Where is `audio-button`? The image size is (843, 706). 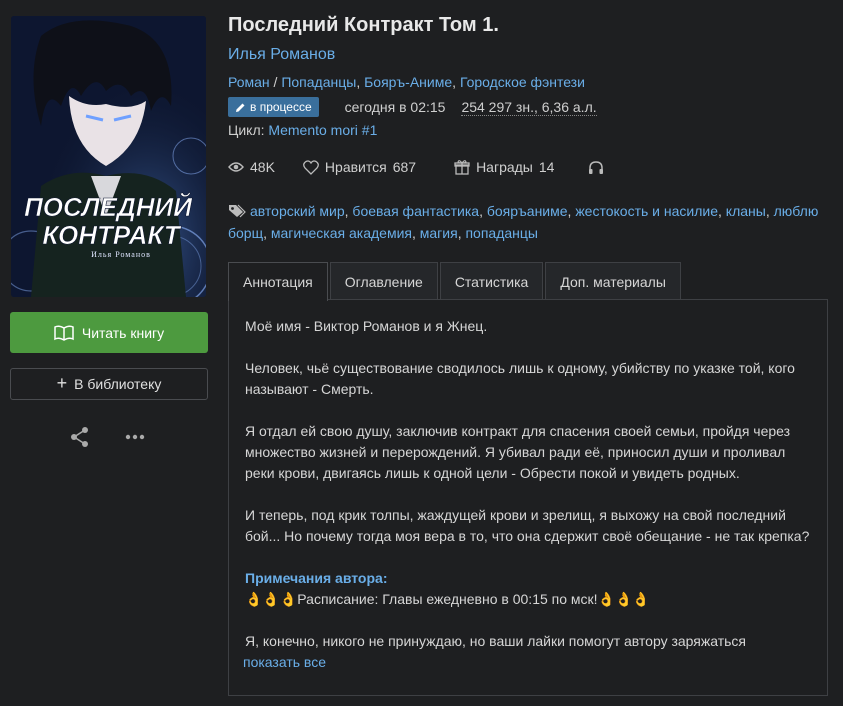
audio-button is located at coordinates (596, 167).